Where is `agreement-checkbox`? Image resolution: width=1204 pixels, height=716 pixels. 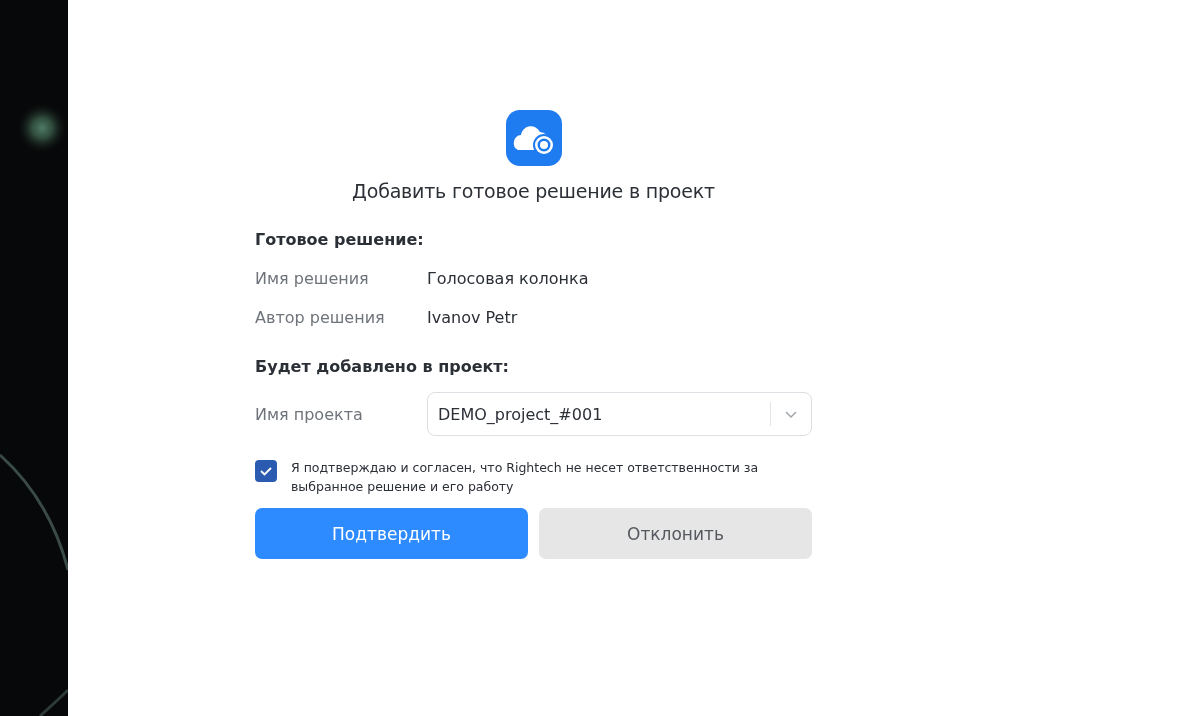 agreement-checkbox is located at coordinates (266, 471).